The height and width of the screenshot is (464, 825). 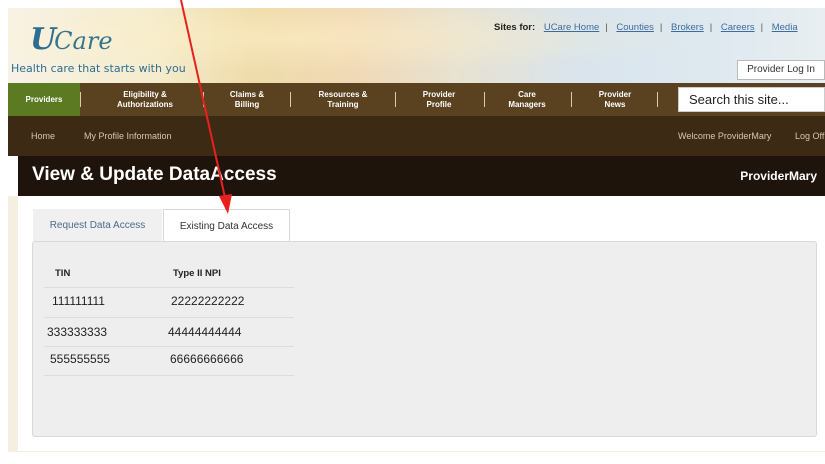 I want to click on subnav-home: Home, so click(x=43, y=136).